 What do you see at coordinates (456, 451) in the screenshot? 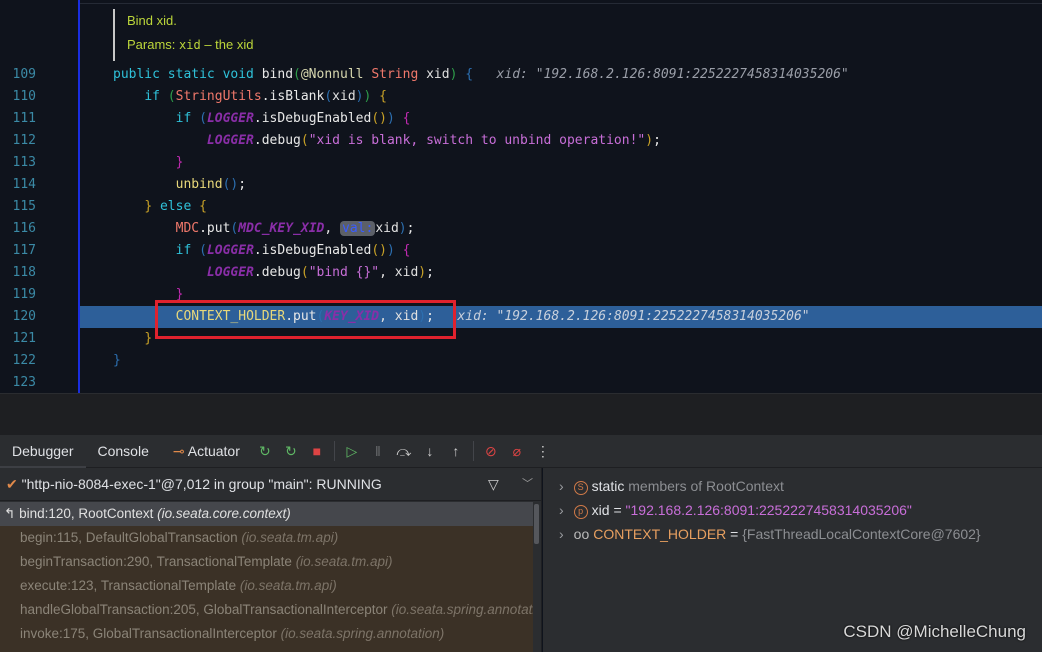
I see `step-out-icon: ↑` at bounding box center [456, 451].